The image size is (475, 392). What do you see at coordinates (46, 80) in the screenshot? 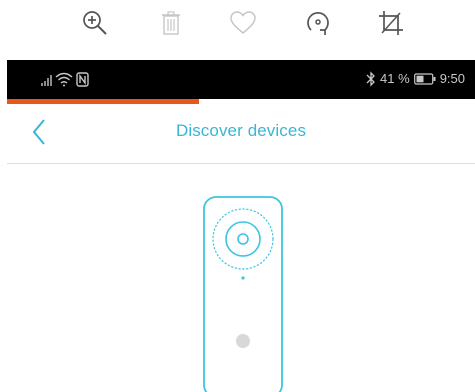
I see `signal-icon` at bounding box center [46, 80].